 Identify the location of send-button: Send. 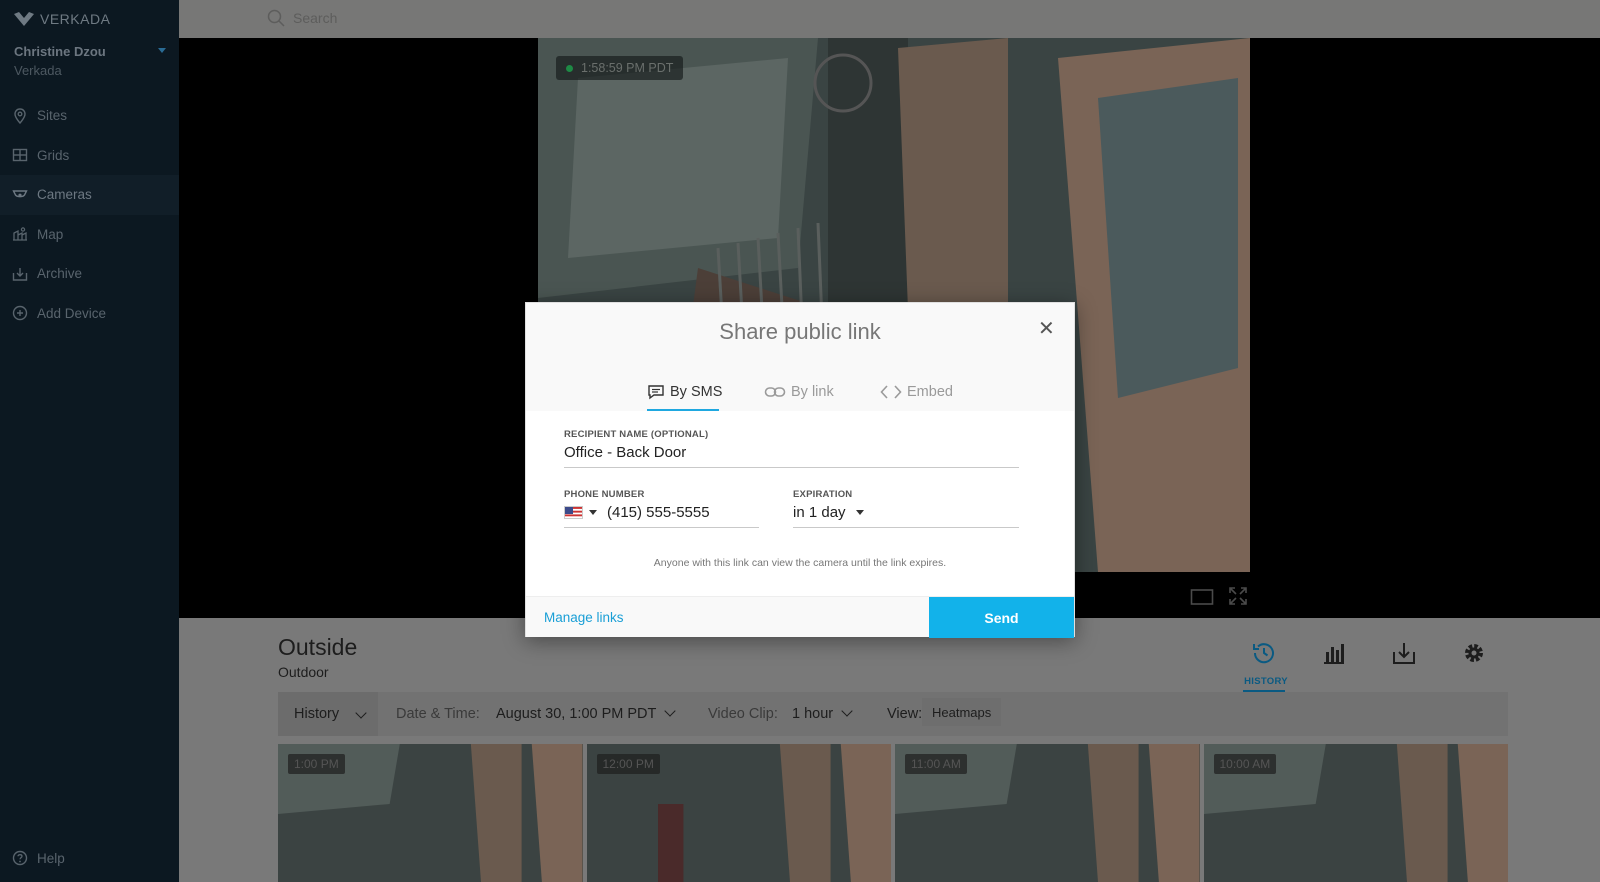
(1001, 617).